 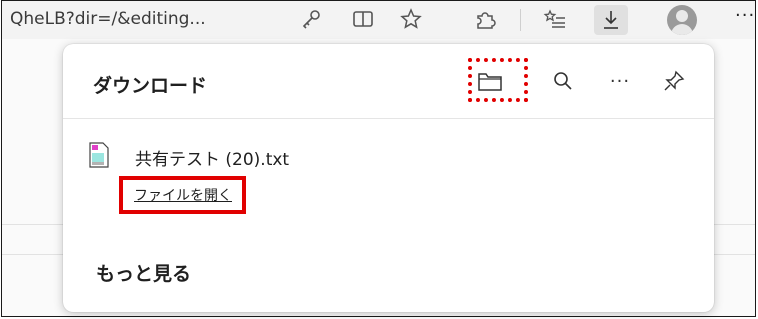 I want to click on header-divider, so click(x=388, y=118).